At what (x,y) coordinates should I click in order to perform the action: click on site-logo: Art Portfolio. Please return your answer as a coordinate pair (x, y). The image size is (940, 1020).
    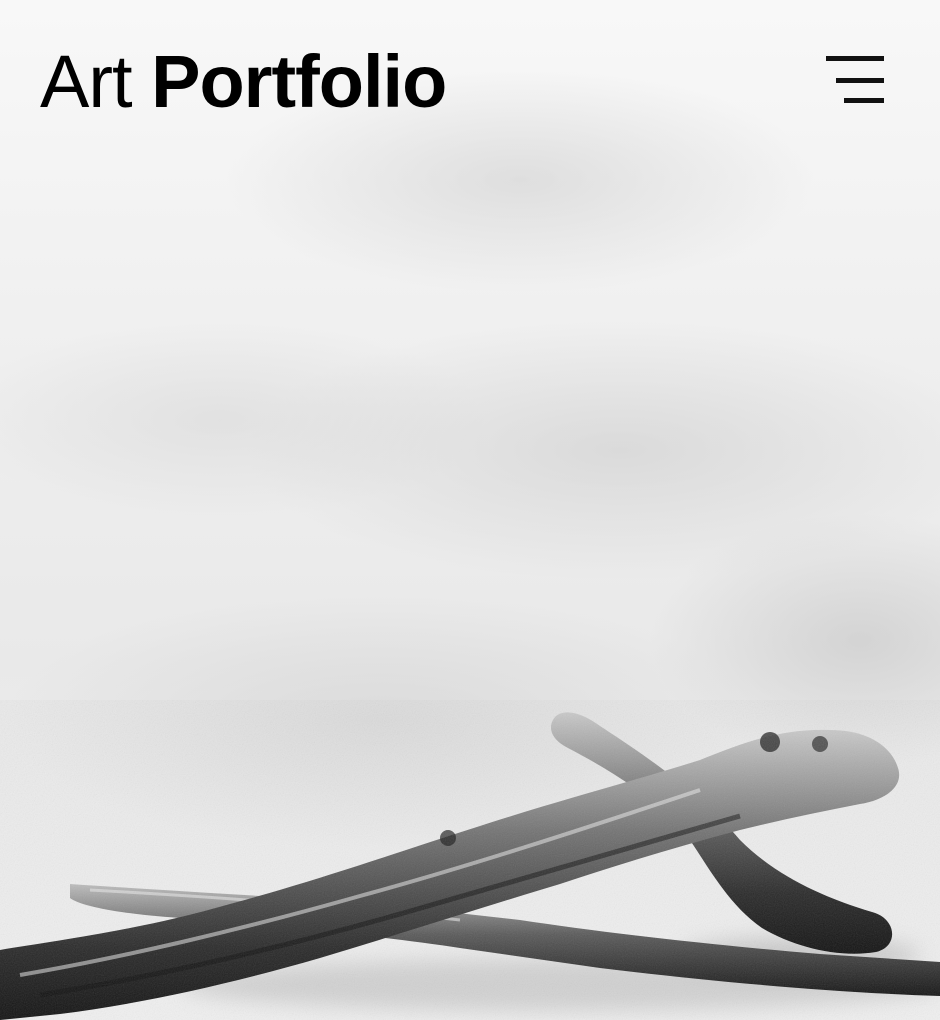
    Looking at the image, I should click on (243, 82).